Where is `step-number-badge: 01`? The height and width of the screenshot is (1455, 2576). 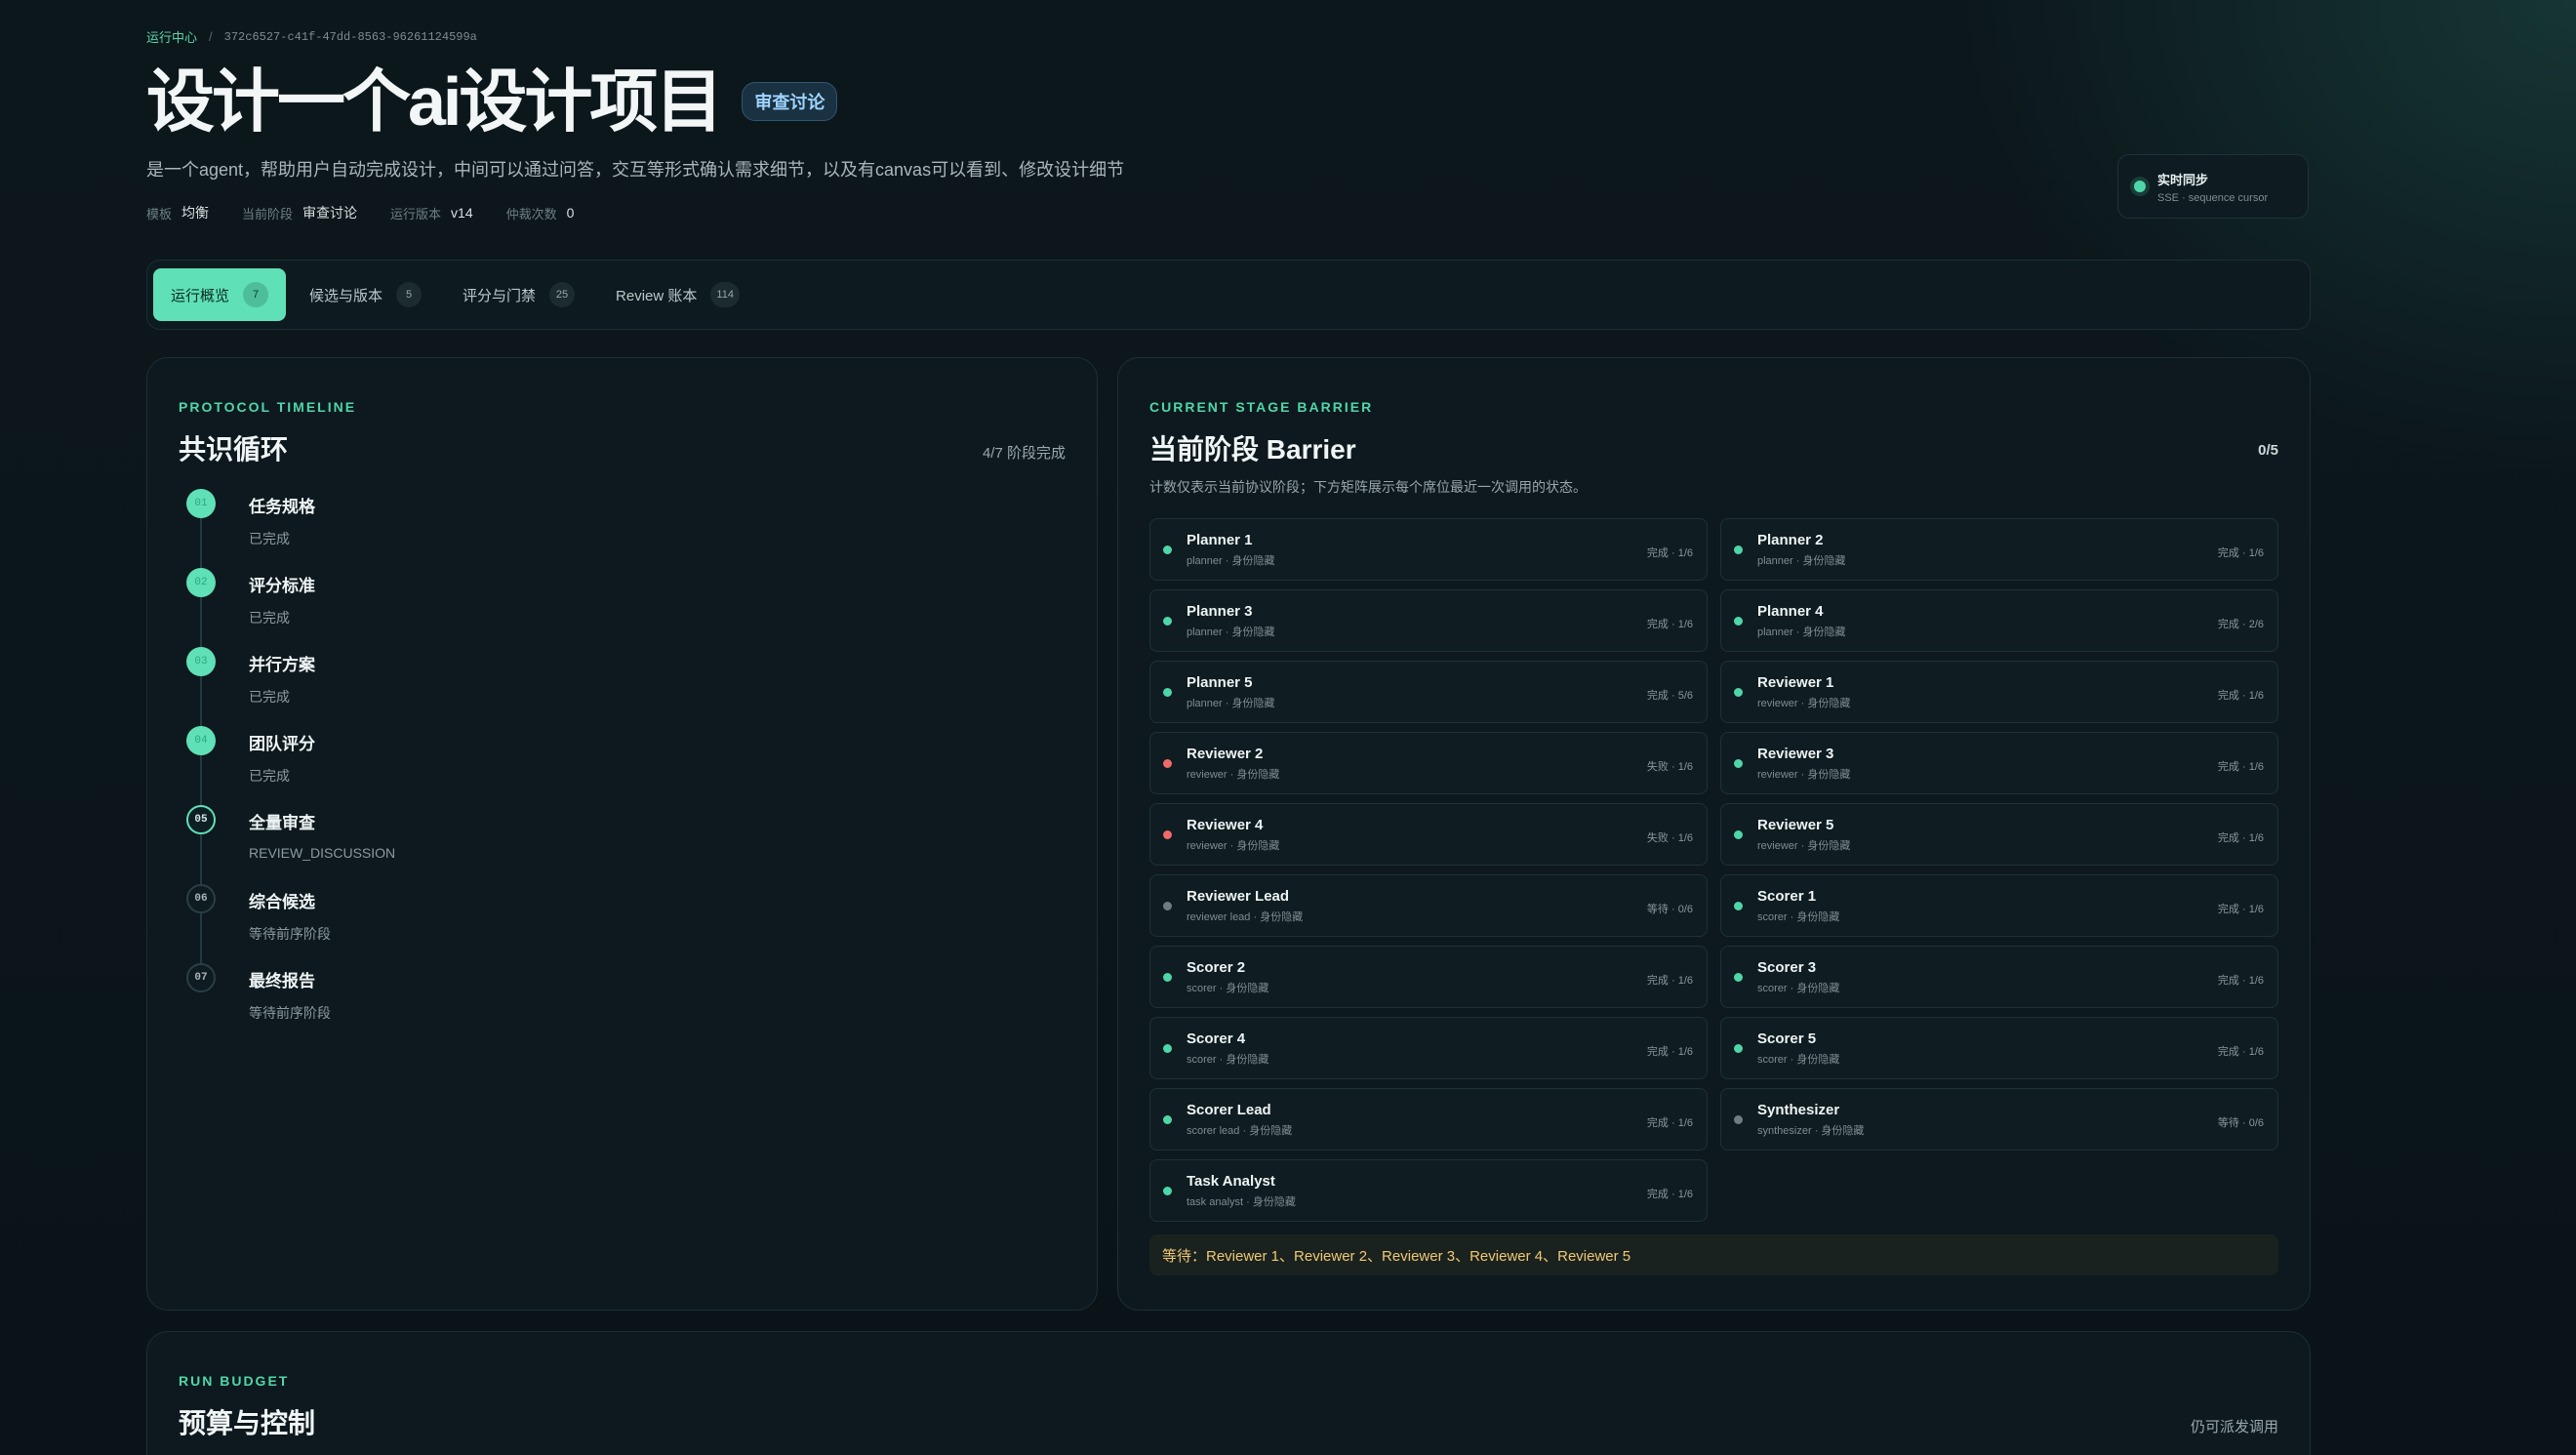
step-number-badge: 01 is located at coordinates (201, 503).